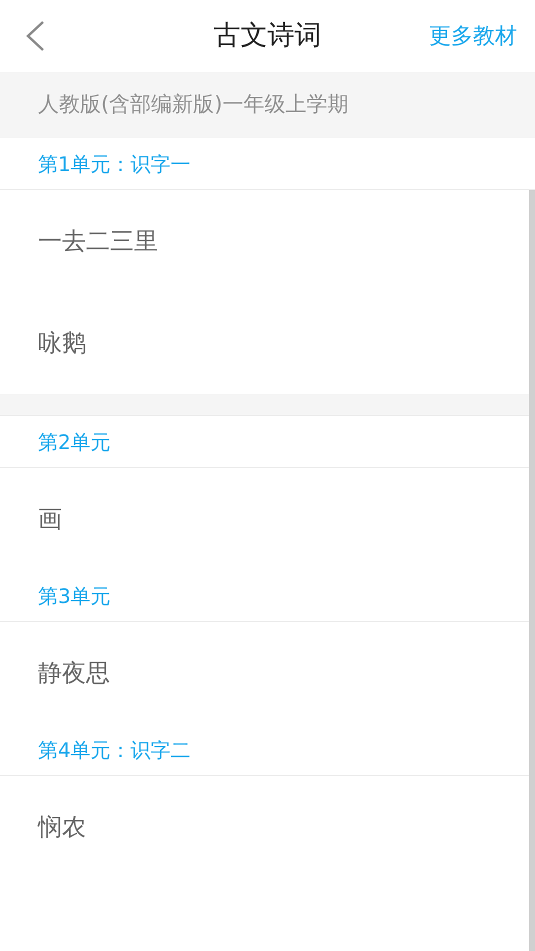  Describe the element at coordinates (74, 596) in the screenshot. I see `unit-heading: 第3单元` at that location.